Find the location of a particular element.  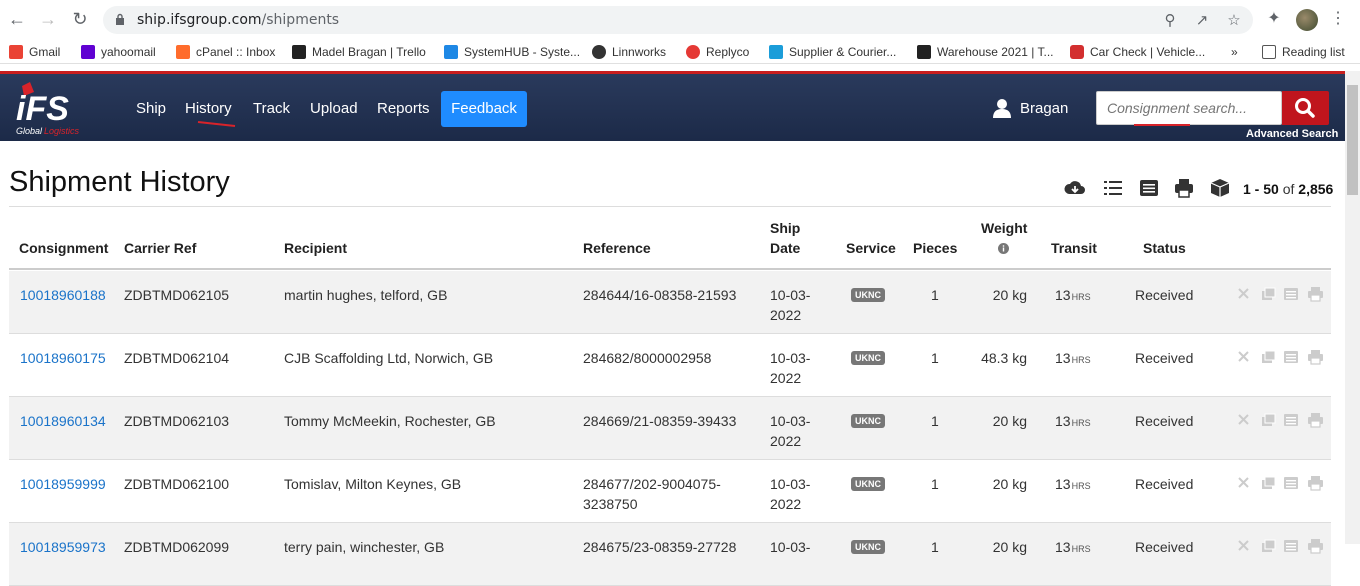

col-carrier-ref: Carrier Ref is located at coordinates (160, 248).